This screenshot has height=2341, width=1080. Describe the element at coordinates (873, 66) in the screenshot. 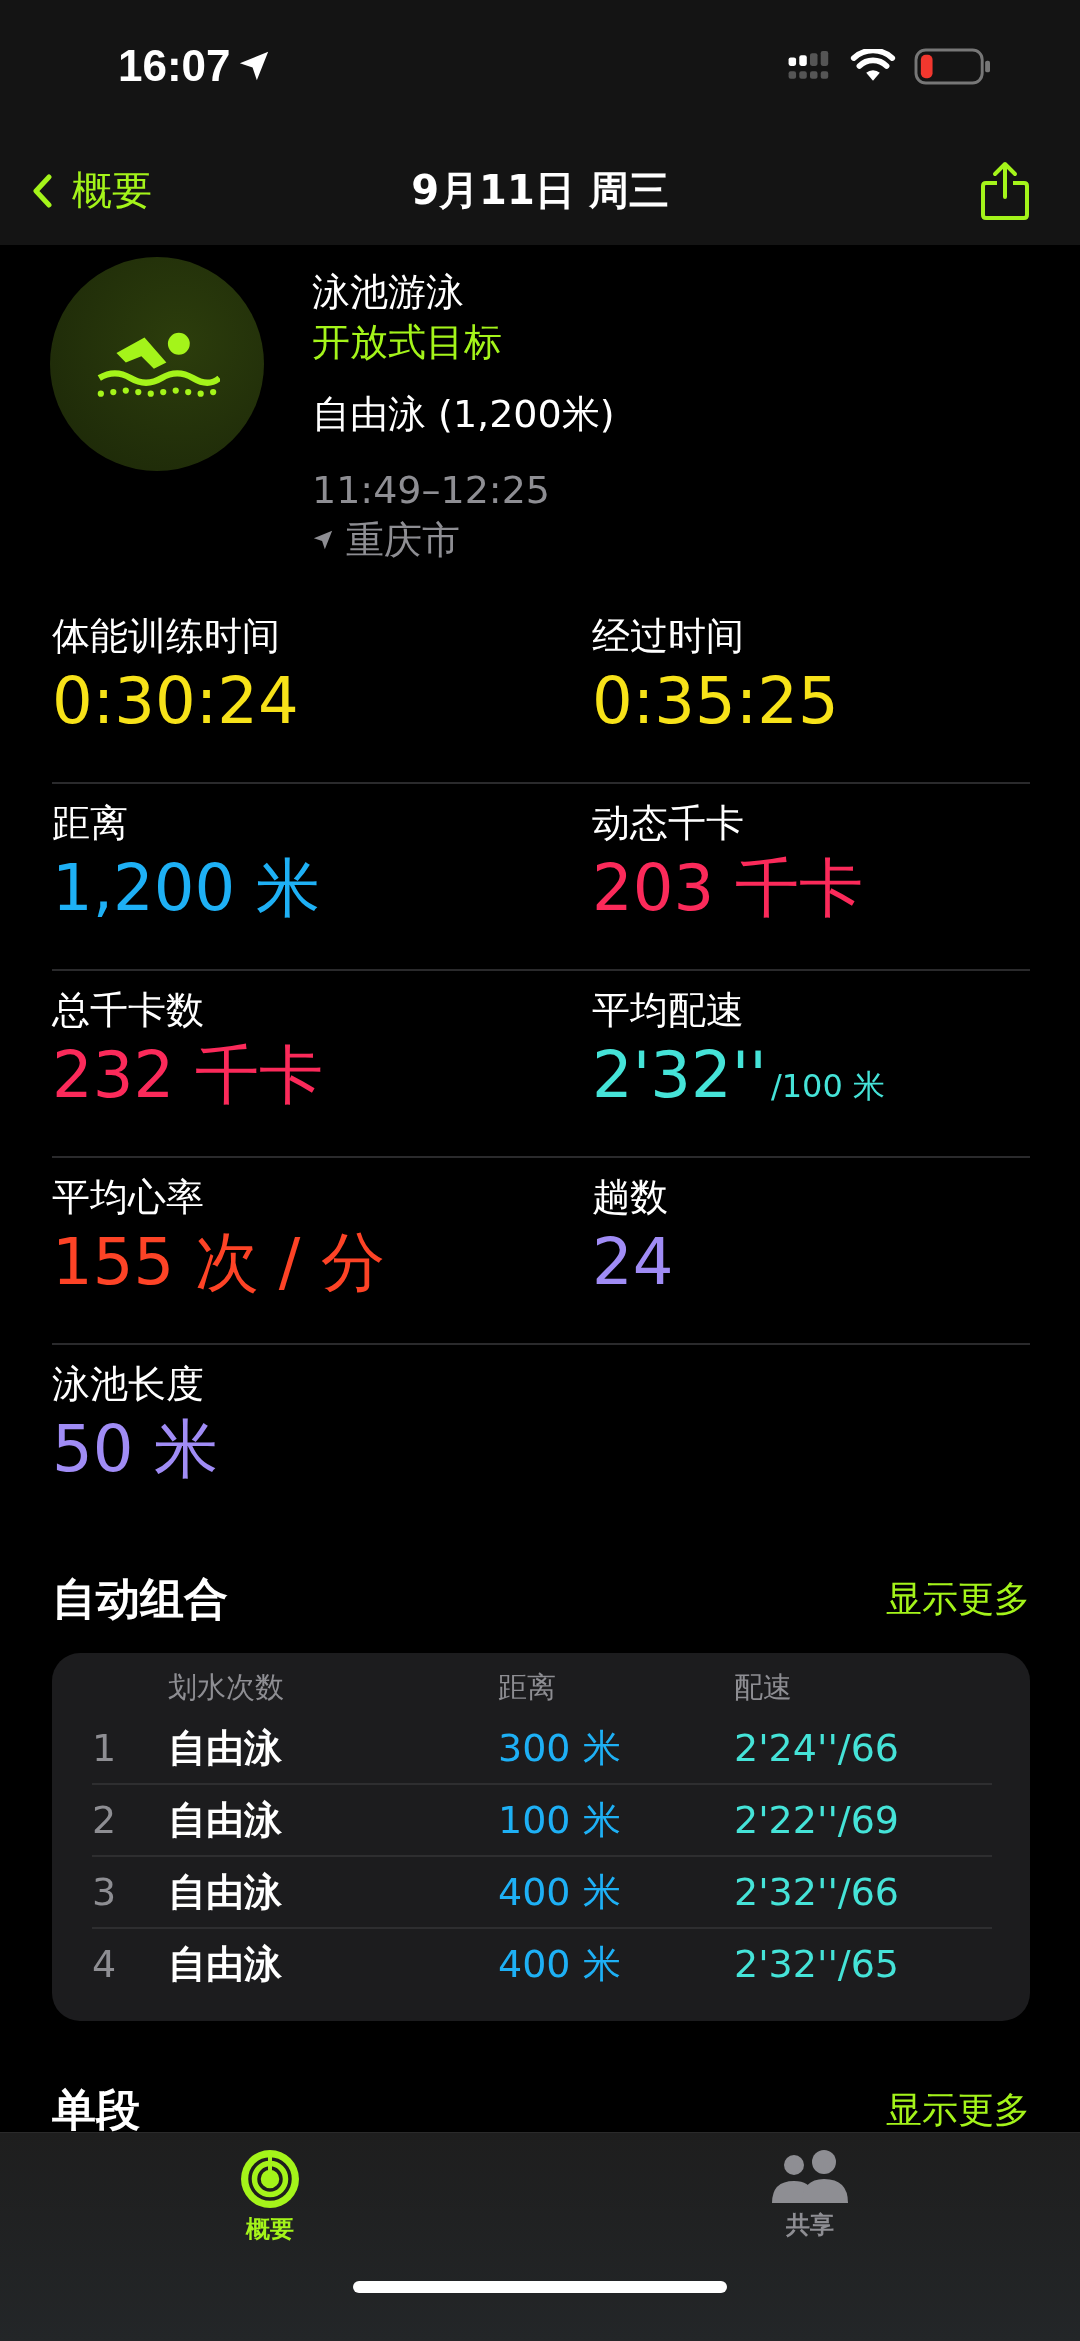

I see `wifi-icon` at that location.